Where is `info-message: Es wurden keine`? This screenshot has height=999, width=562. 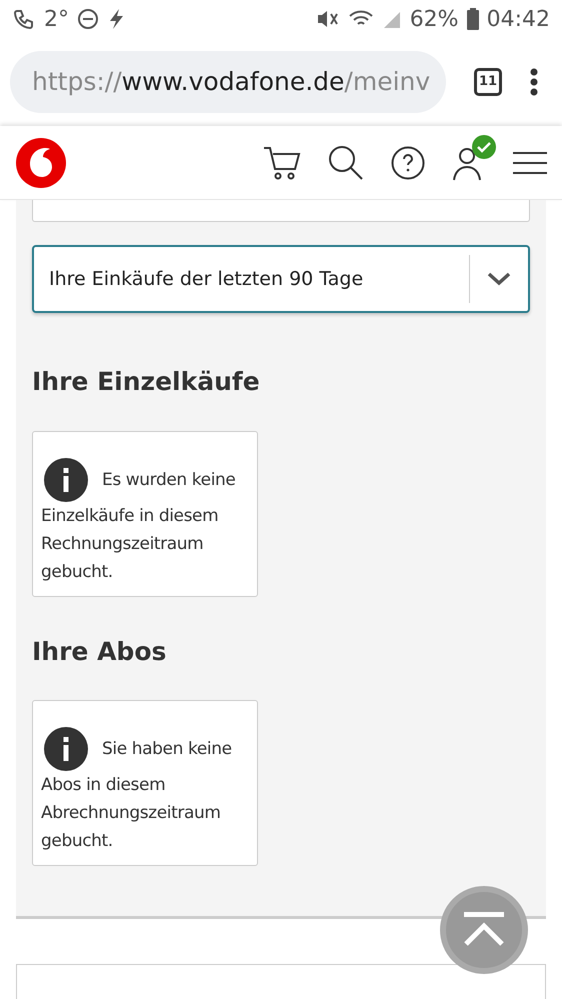 info-message: Es wurden keine is located at coordinates (169, 480).